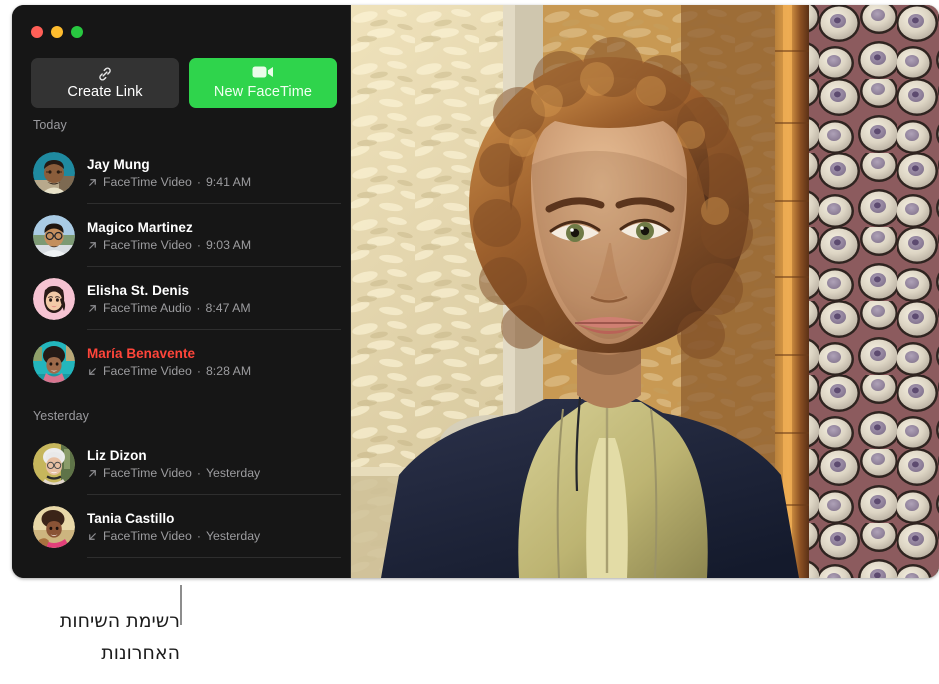 Image resolution: width=939 pixels, height=684 pixels. I want to click on call-item-name: Liz Dizon, so click(117, 455).